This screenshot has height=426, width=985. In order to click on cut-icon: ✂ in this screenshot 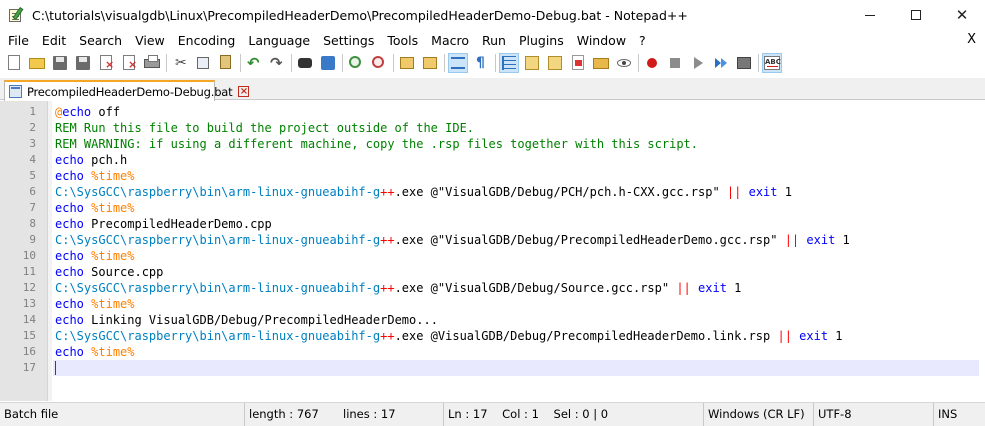, I will do `click(180, 63)`.